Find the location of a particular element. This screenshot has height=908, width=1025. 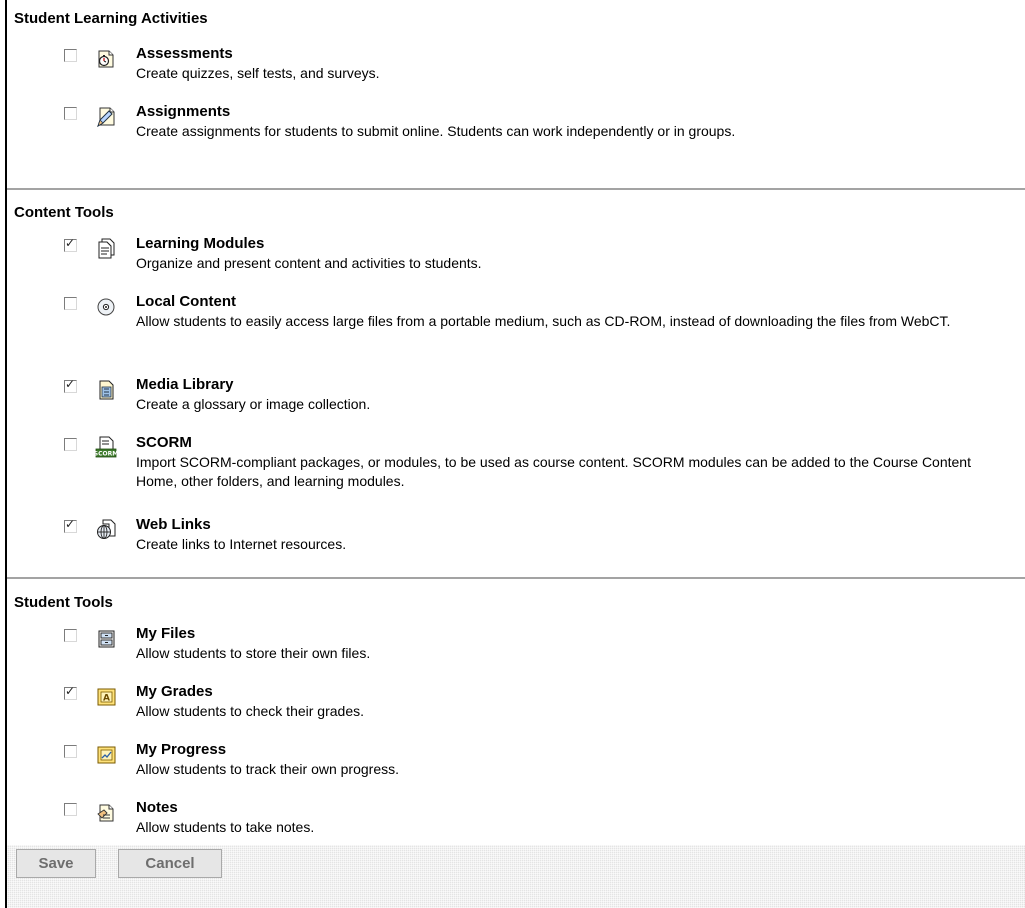

notes-pencil-icon is located at coordinates (106, 812).